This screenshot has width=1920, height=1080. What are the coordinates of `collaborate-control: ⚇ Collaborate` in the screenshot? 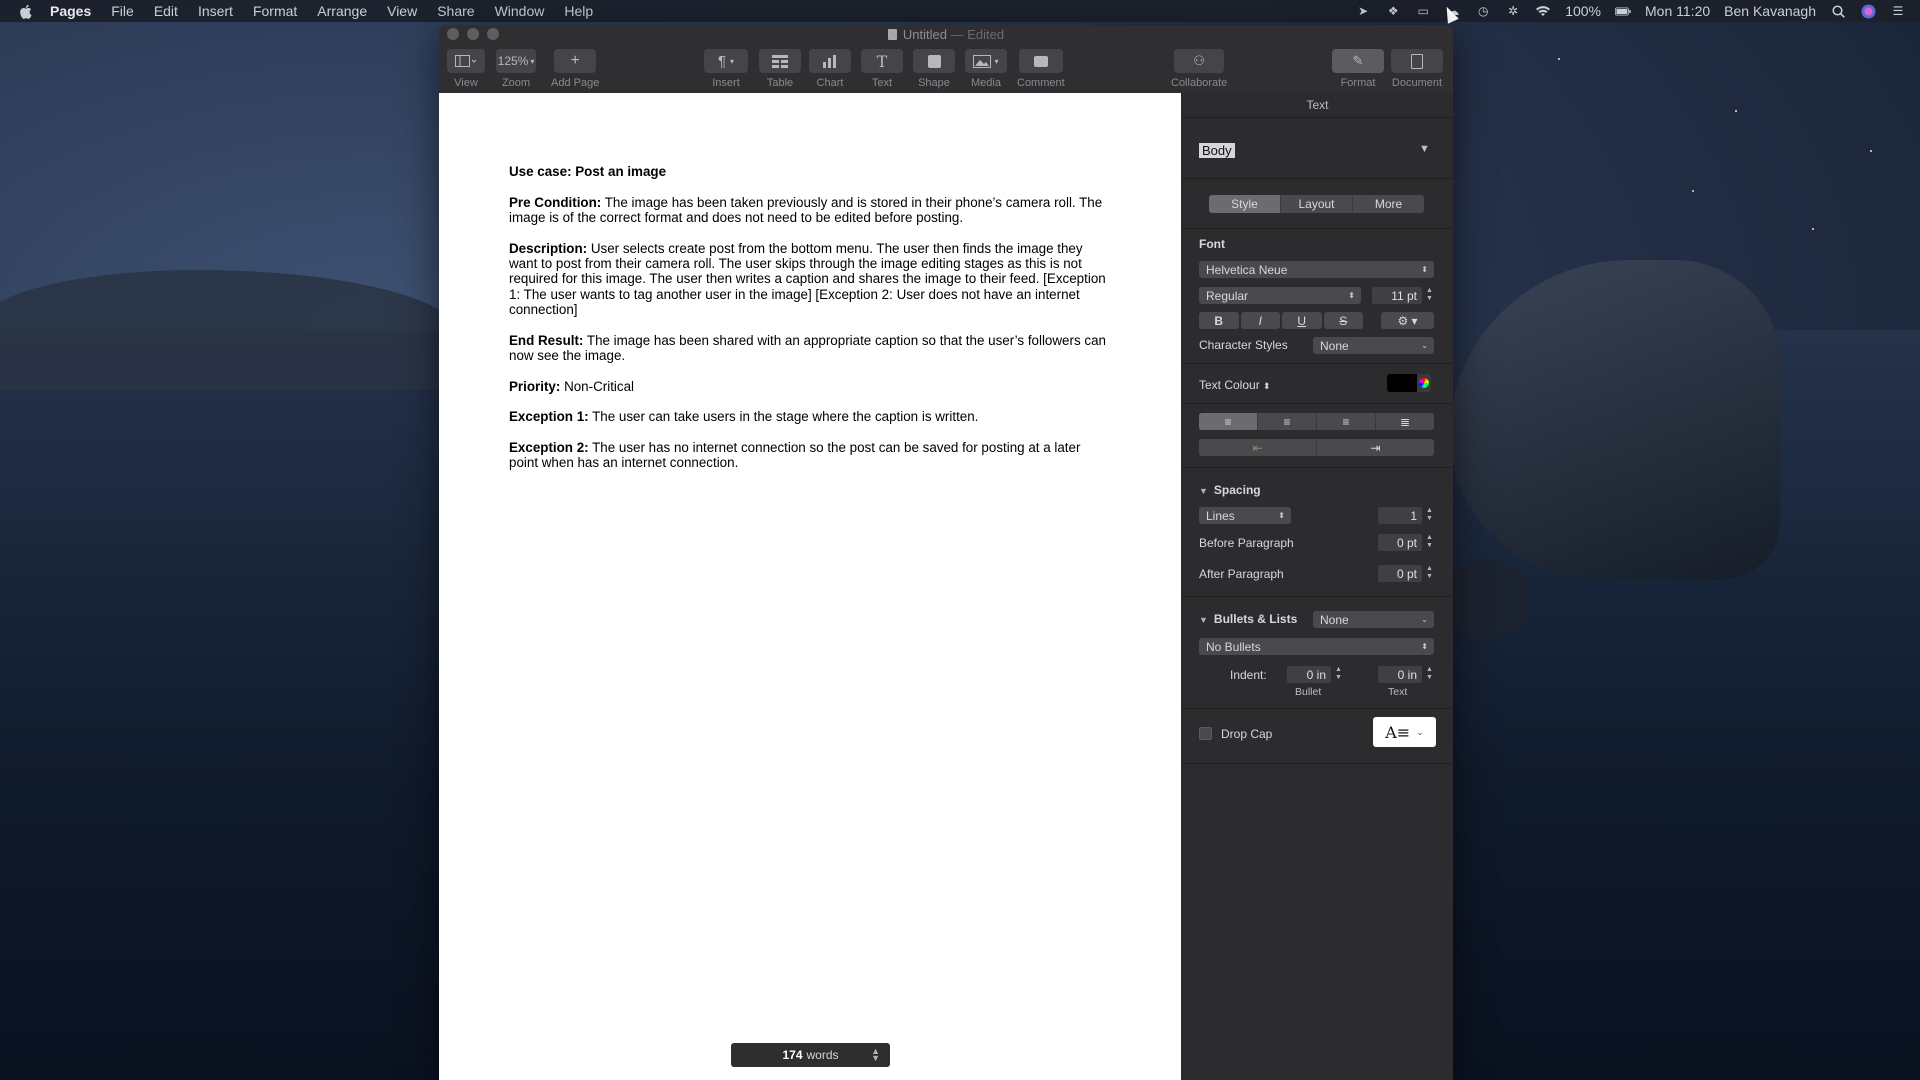 It's located at (1199, 69).